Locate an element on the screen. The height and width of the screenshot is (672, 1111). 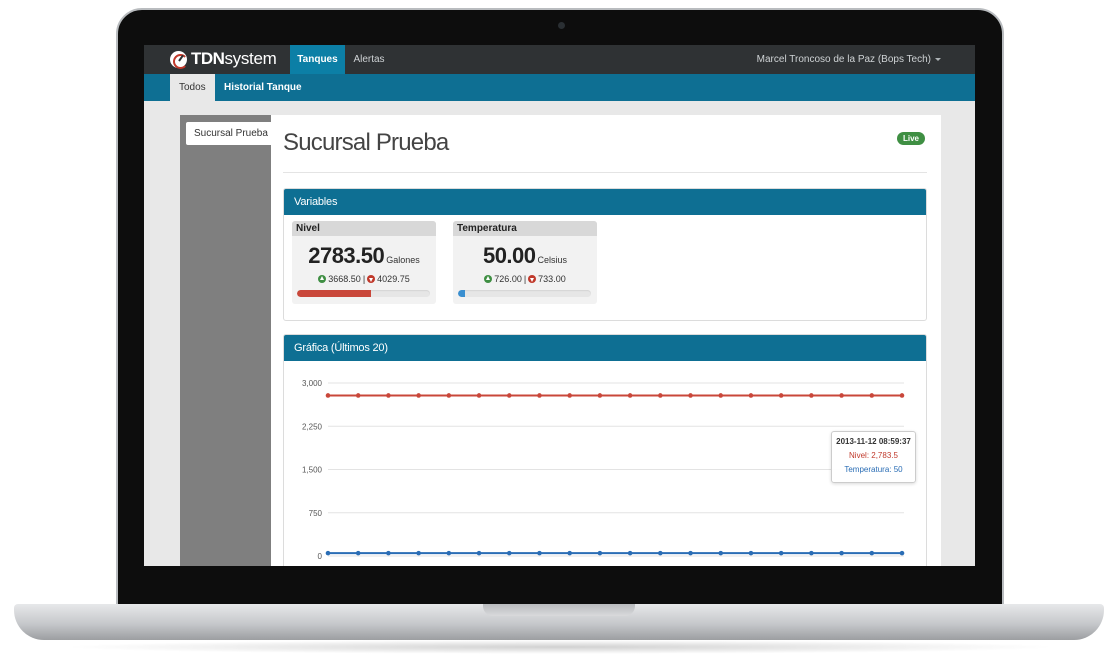
variable-name: Nivel is located at coordinates (364, 228).